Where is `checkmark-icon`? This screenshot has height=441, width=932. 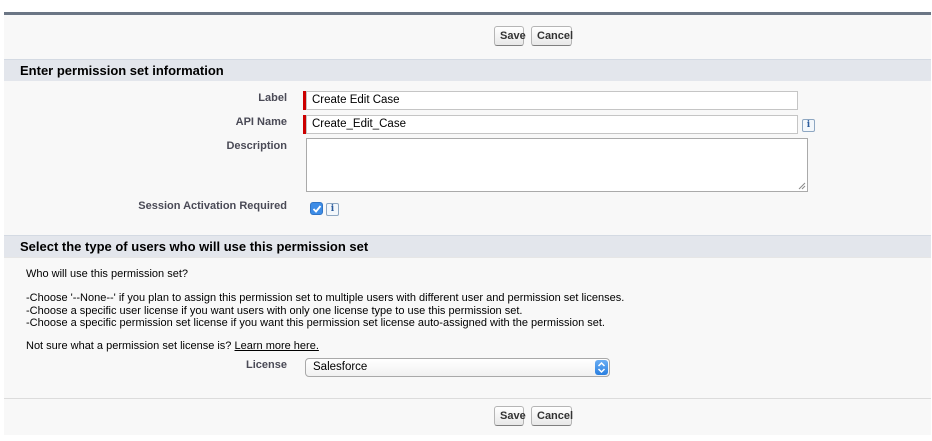
checkmark-icon is located at coordinates (317, 209).